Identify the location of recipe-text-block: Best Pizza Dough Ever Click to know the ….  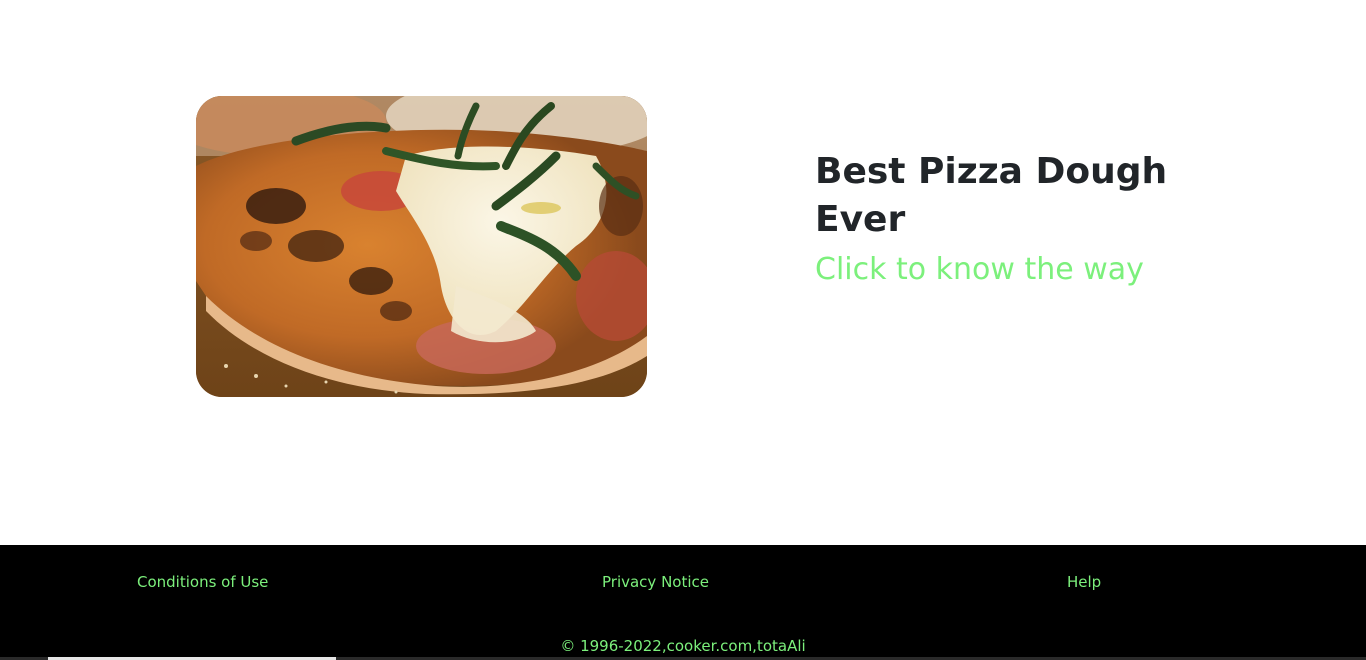
(995, 219).